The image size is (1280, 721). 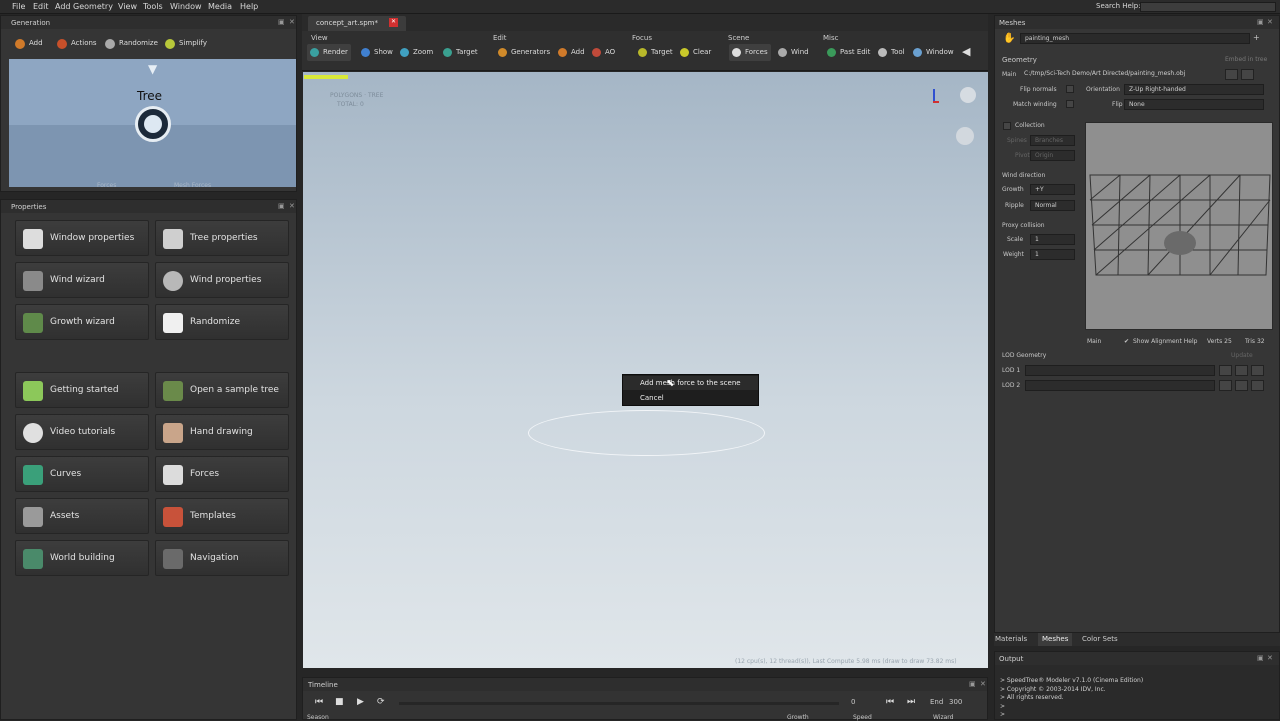 I want to click on forces-toolbar-button: Forces, so click(x=750, y=52).